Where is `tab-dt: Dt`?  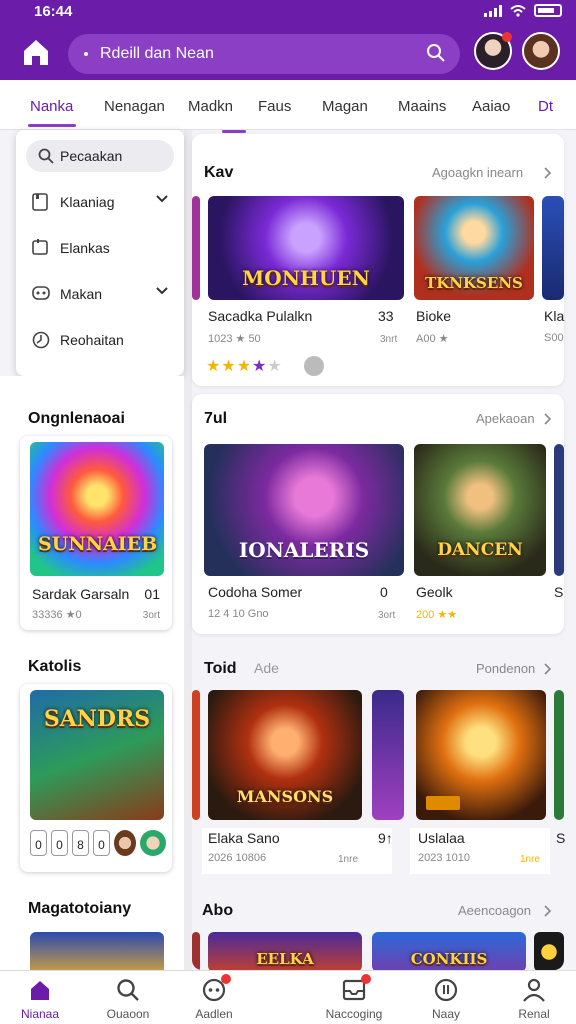 tab-dt: Dt is located at coordinates (545, 106).